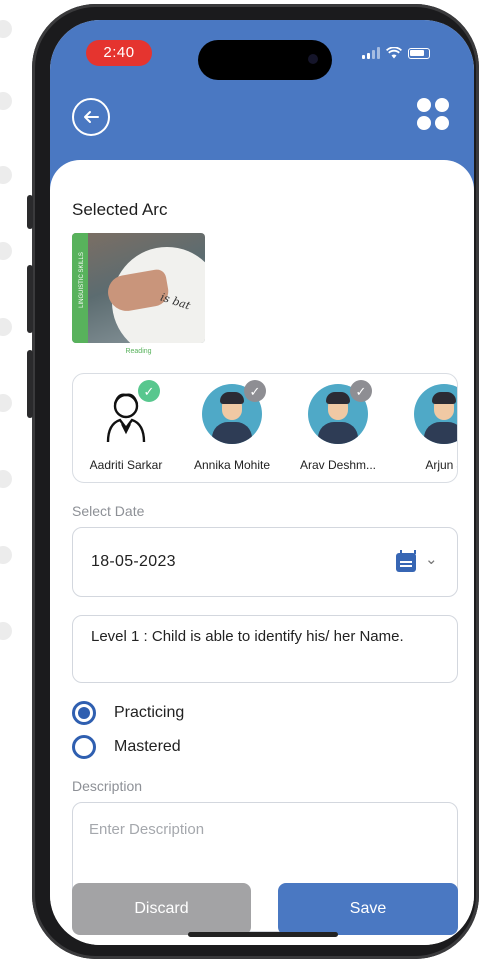 Image resolution: width=479 pixels, height=963 pixels. I want to click on wifi-icon, so click(394, 53).